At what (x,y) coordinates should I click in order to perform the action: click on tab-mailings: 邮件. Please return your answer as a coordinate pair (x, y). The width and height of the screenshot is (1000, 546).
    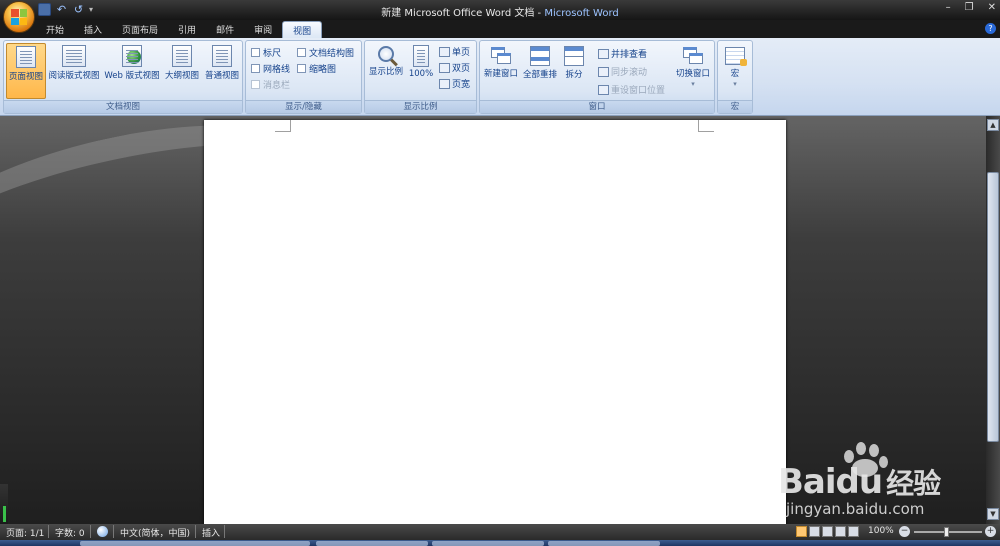
    Looking at the image, I should click on (225, 29).